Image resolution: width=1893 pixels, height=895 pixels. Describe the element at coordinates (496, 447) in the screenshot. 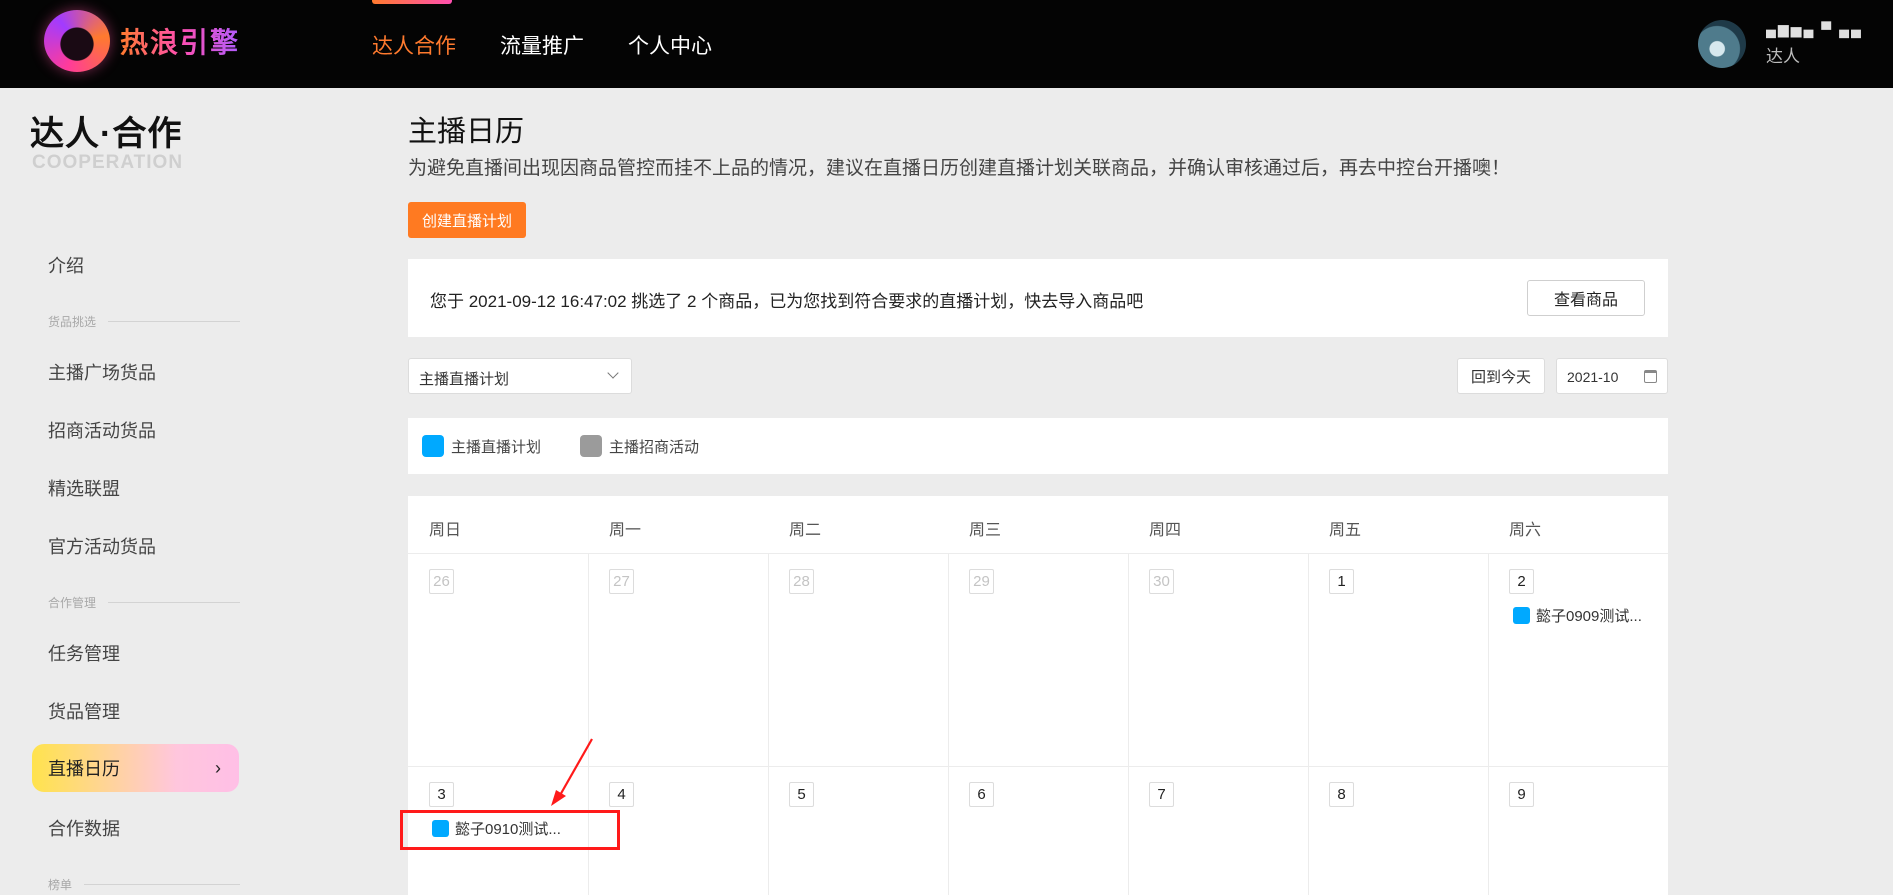

I see `legend-label: 主播直播计划` at that location.